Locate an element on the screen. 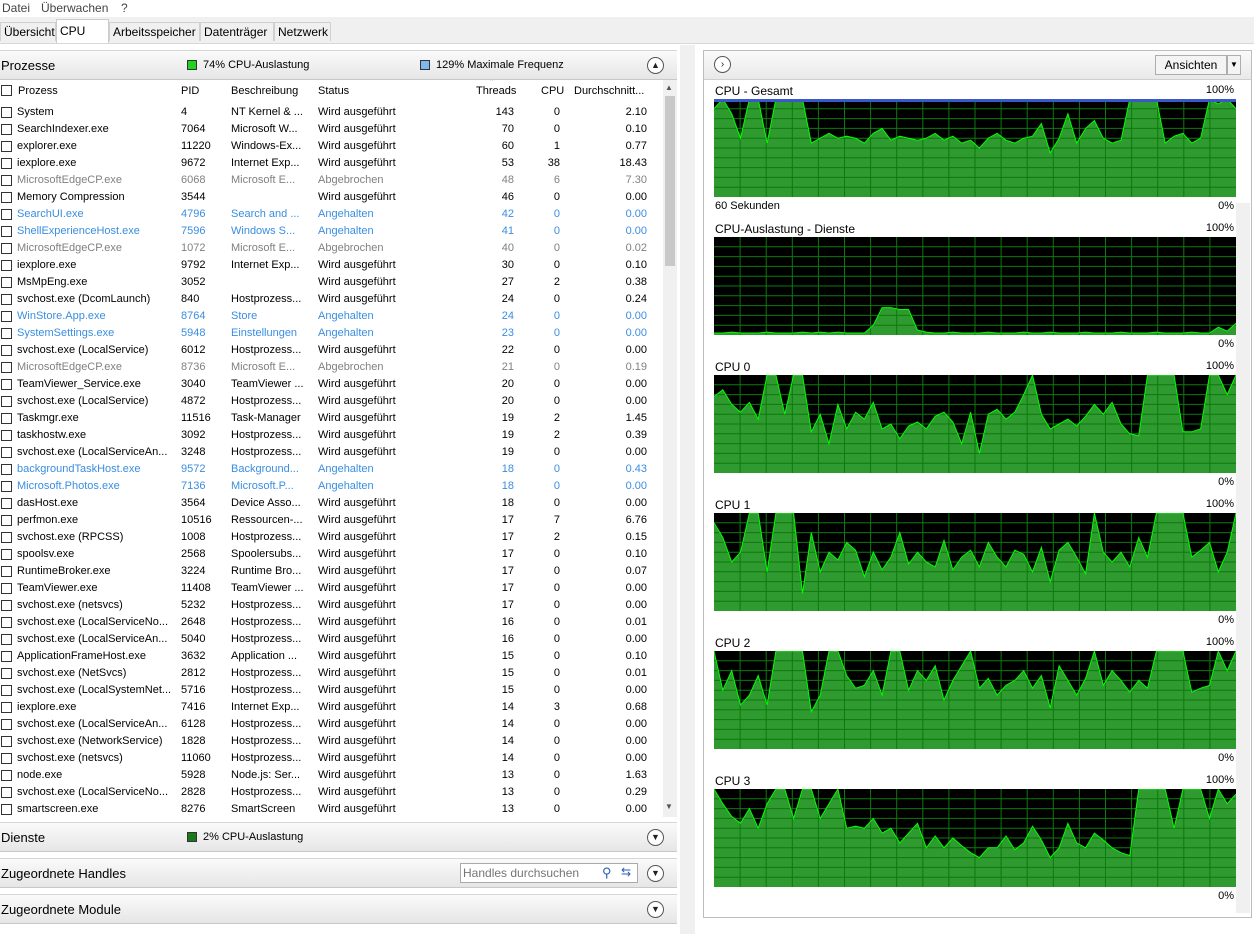  views-dropdown-arrow-icon: ▼ is located at coordinates (1234, 65).